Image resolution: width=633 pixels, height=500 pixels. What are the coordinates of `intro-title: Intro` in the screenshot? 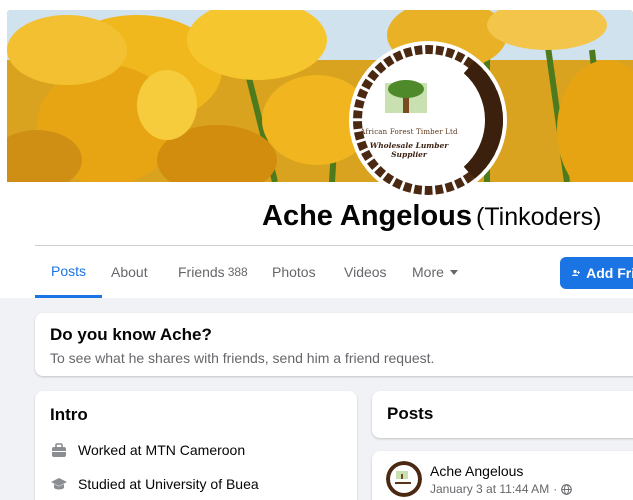 It's located at (69, 414).